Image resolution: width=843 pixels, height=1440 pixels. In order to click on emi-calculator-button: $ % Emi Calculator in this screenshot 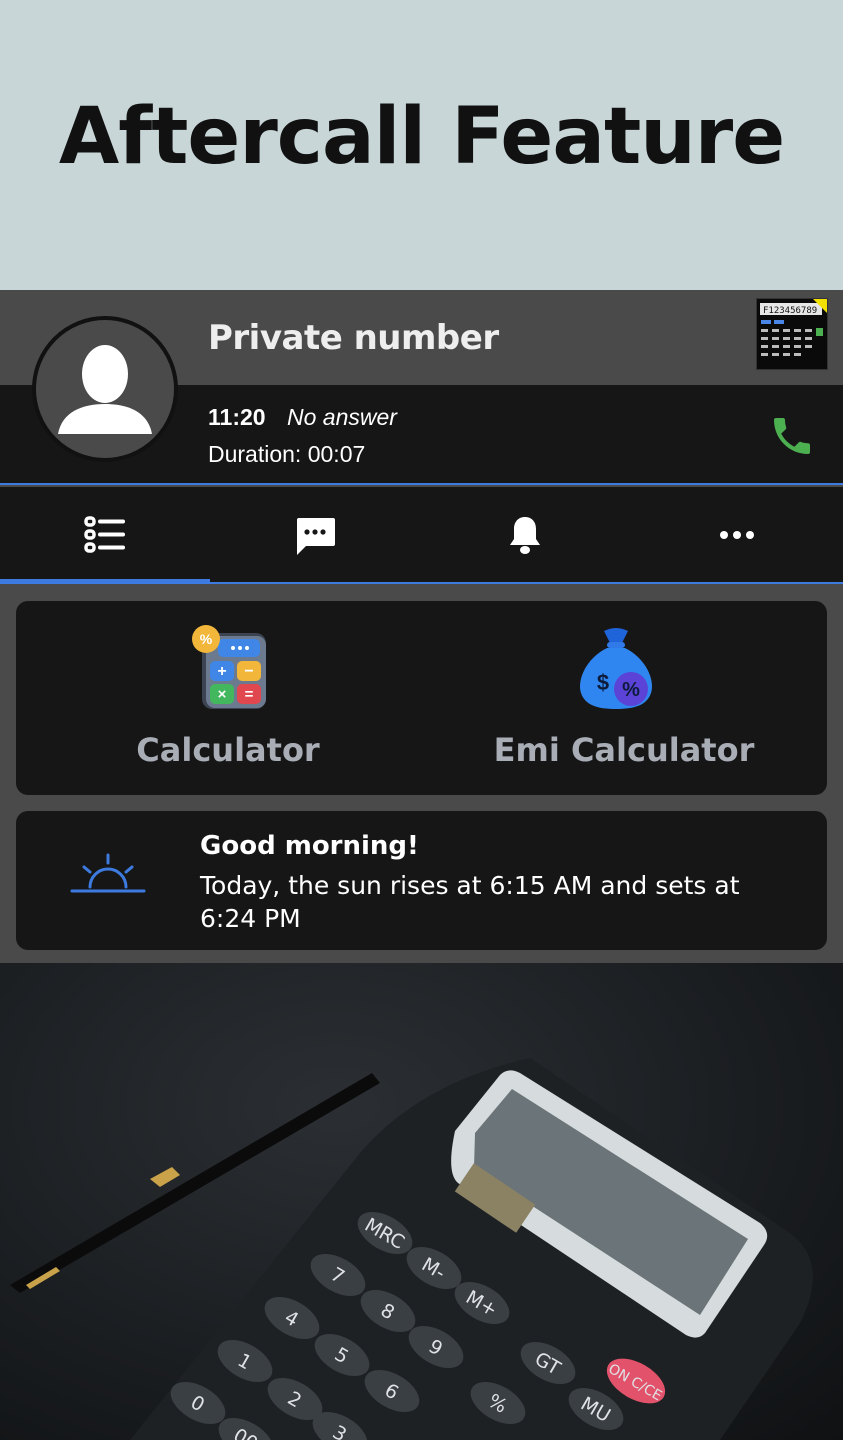, I will do `click(624, 698)`.